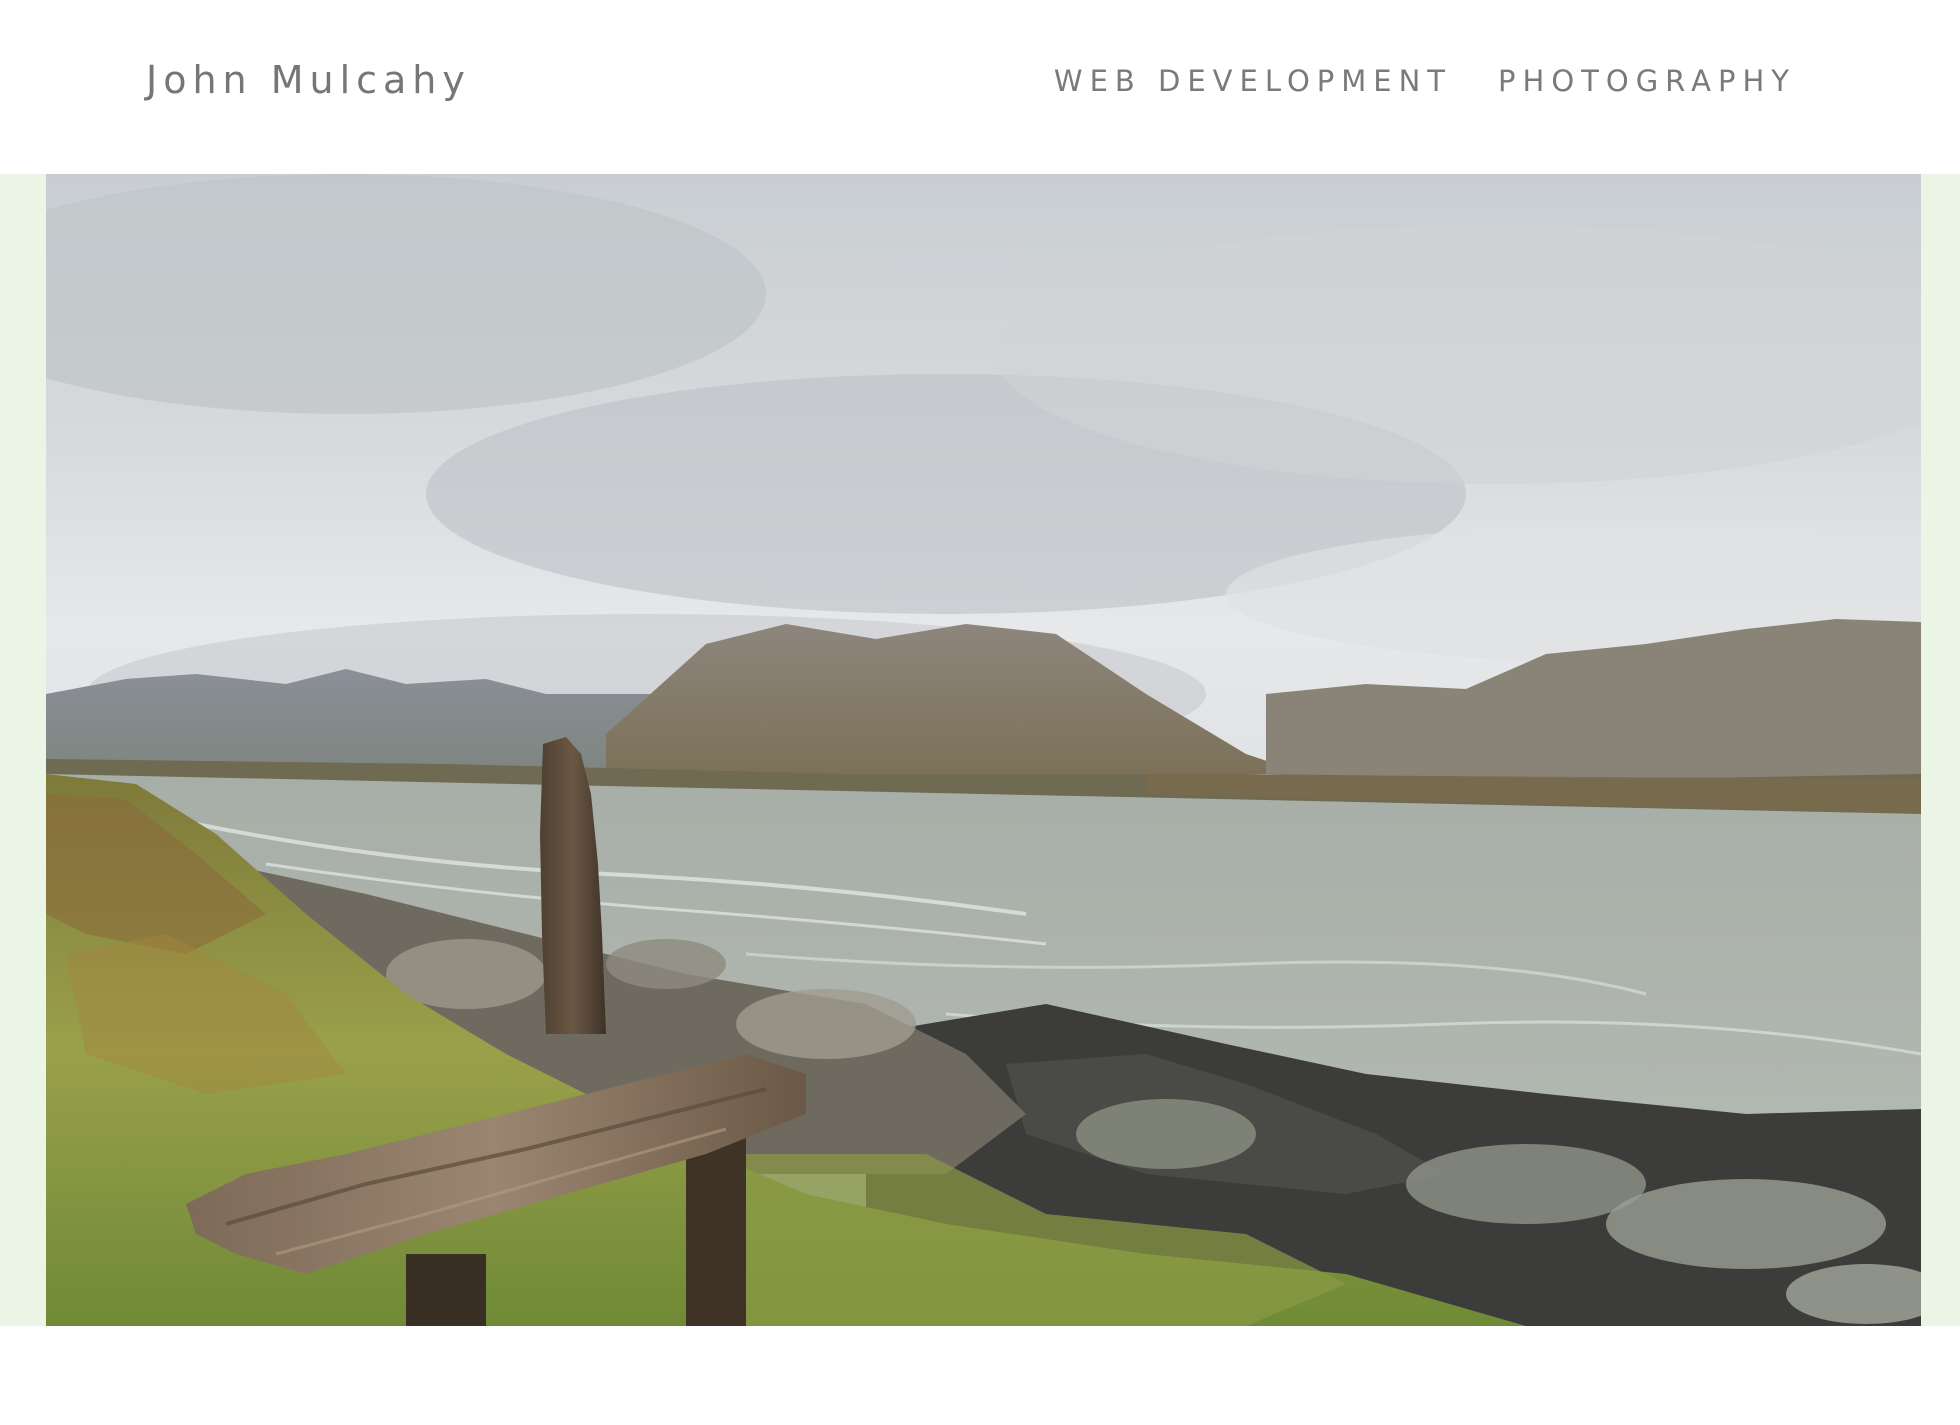 The image size is (1960, 1425). I want to click on site-header: John Mulcahy WEB DEVELOPMENT PHOTOGRAPHY, so click(980, 87).